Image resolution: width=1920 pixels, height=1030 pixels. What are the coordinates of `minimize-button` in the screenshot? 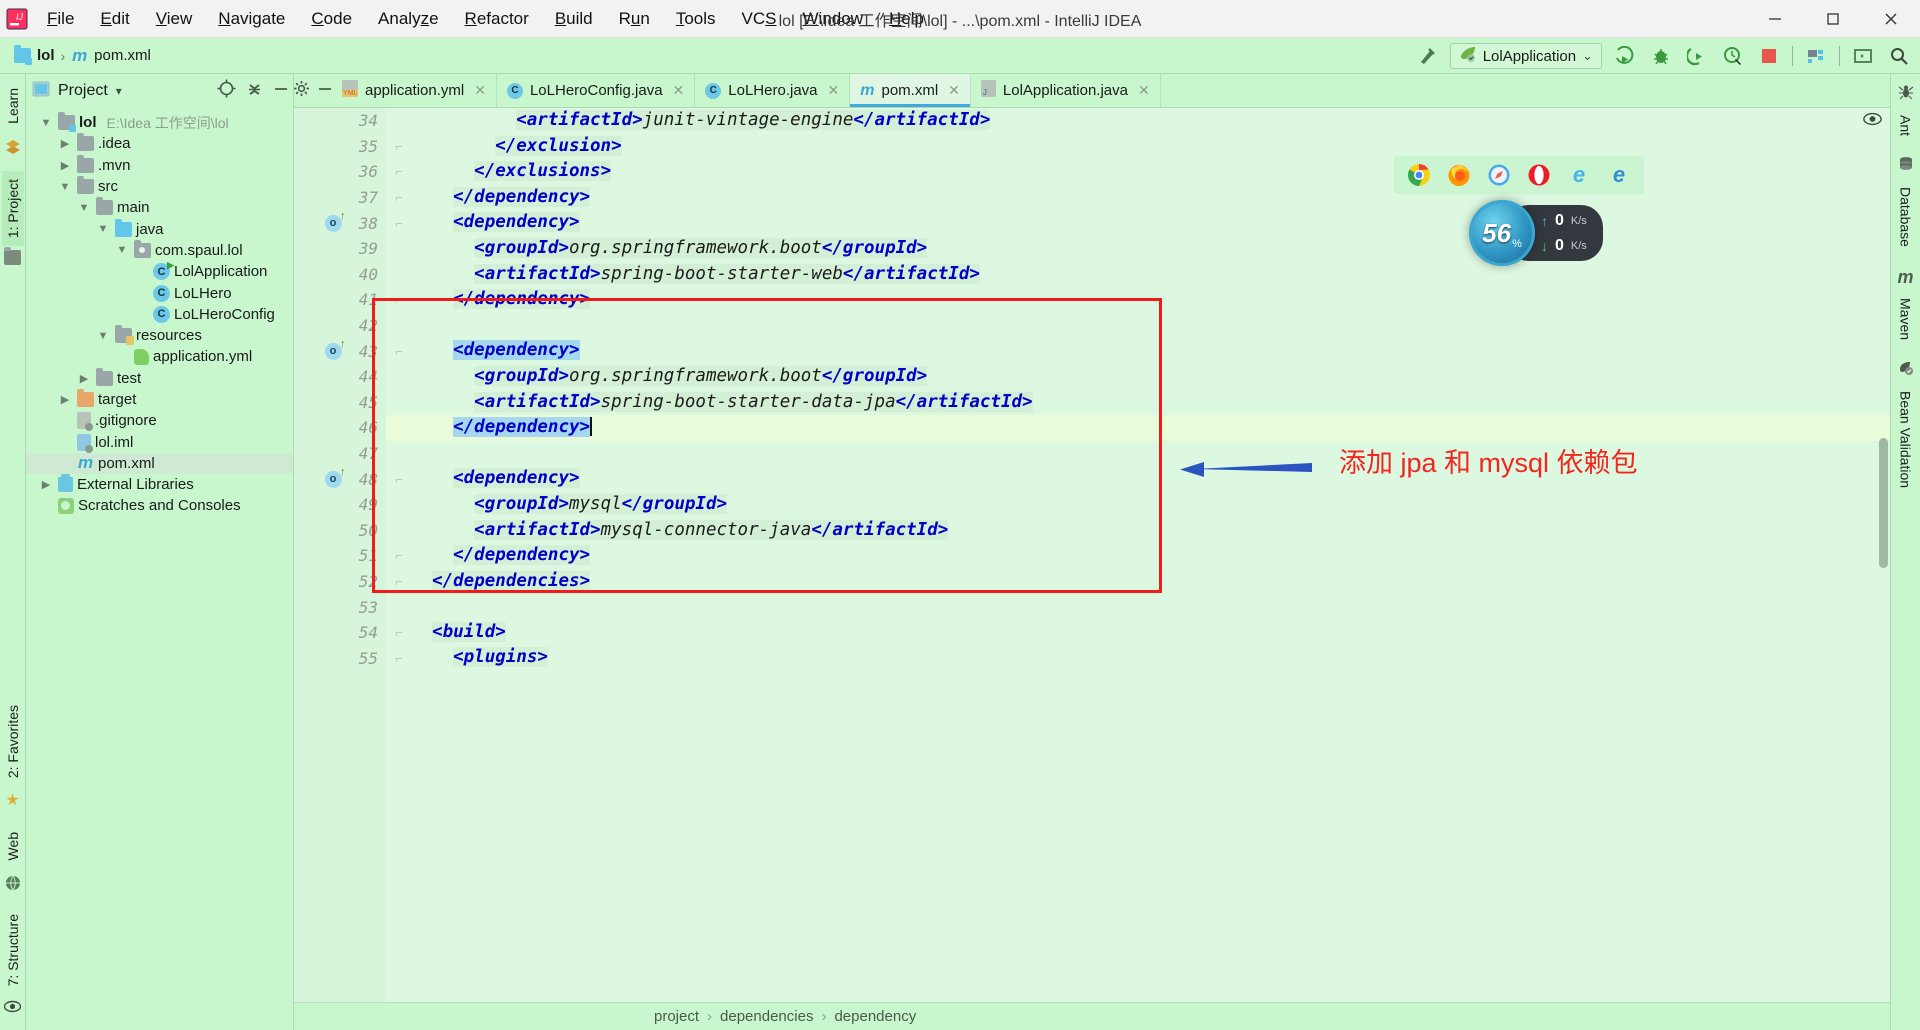 It's located at (1775, 19).